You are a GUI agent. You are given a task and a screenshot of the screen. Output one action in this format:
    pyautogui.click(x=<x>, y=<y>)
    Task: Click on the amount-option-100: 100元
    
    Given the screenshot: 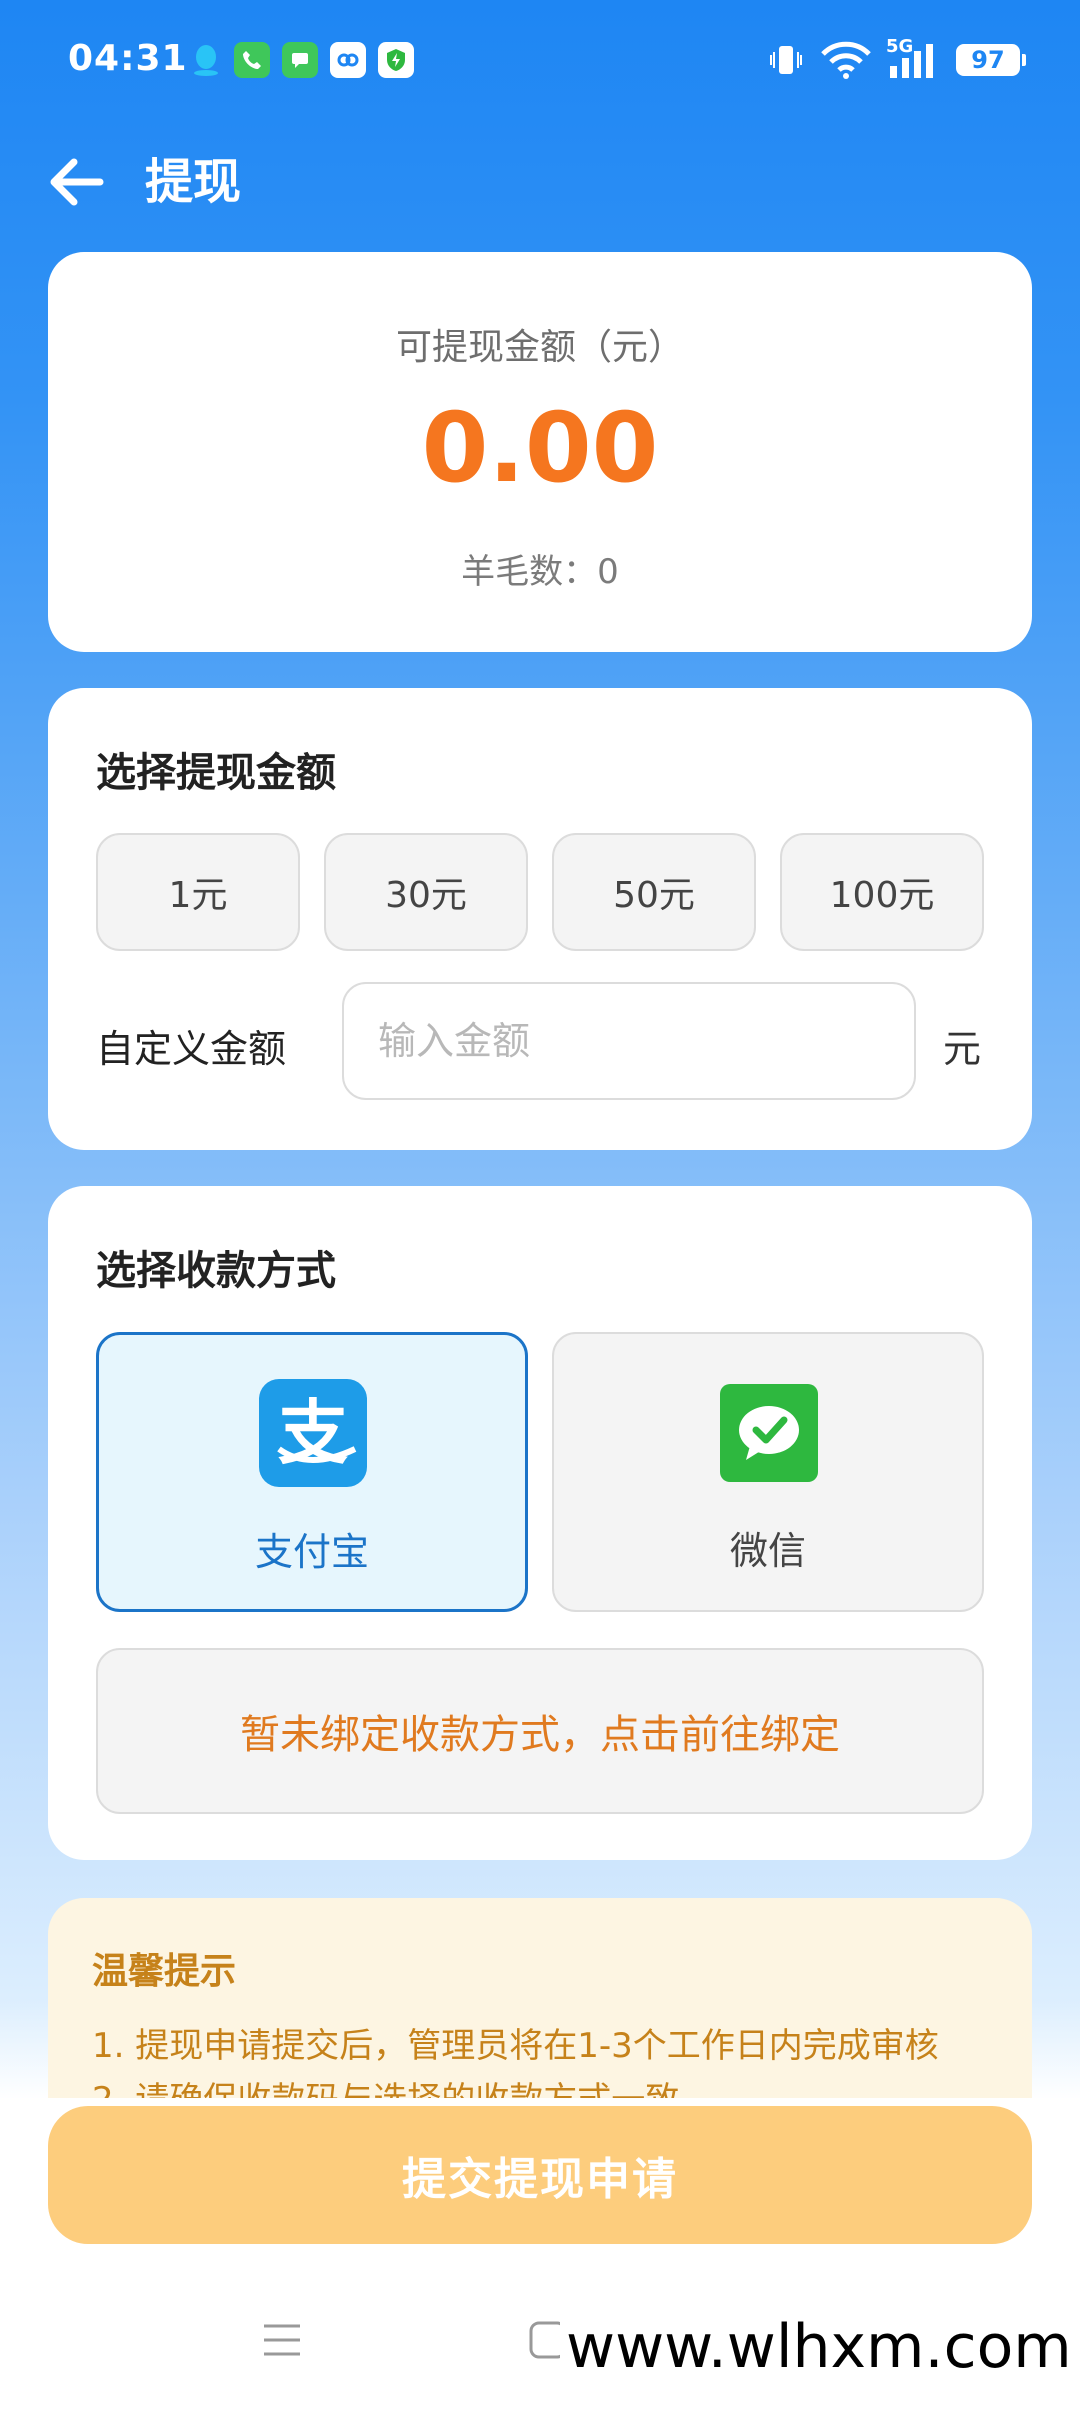 What is the action you would take?
    pyautogui.click(x=882, y=892)
    